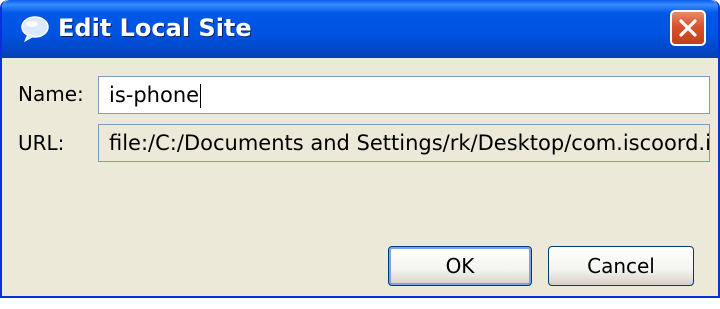 This screenshot has height=309, width=720. Describe the element at coordinates (404, 95) in the screenshot. I see `name-input: is-phone` at that location.